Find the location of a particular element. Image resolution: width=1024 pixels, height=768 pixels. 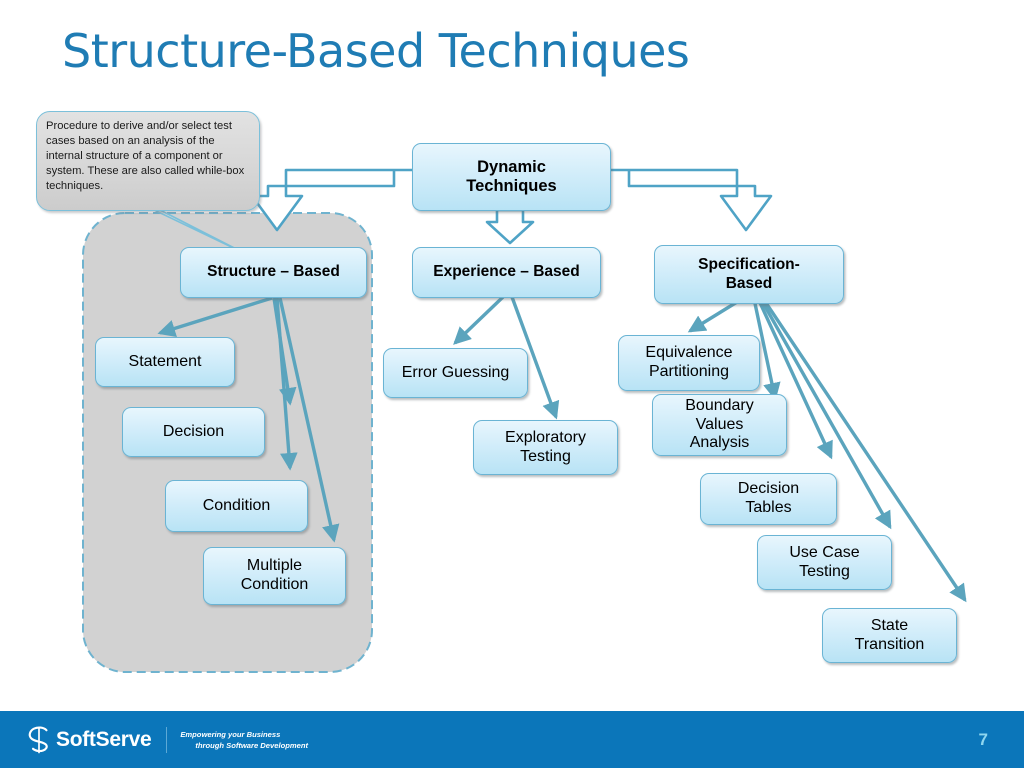

node-state-transition-line2: Transition is located at coordinates (889, 644).